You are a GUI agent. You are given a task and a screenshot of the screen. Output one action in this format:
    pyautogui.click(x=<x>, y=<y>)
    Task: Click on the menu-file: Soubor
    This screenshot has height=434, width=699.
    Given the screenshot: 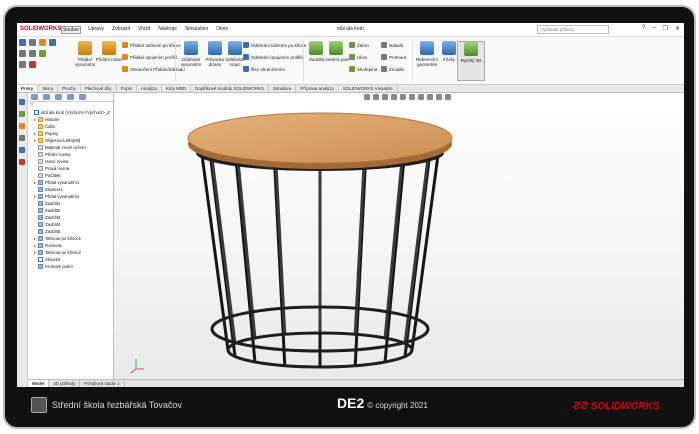 What is the action you would take?
    pyautogui.click(x=71, y=30)
    